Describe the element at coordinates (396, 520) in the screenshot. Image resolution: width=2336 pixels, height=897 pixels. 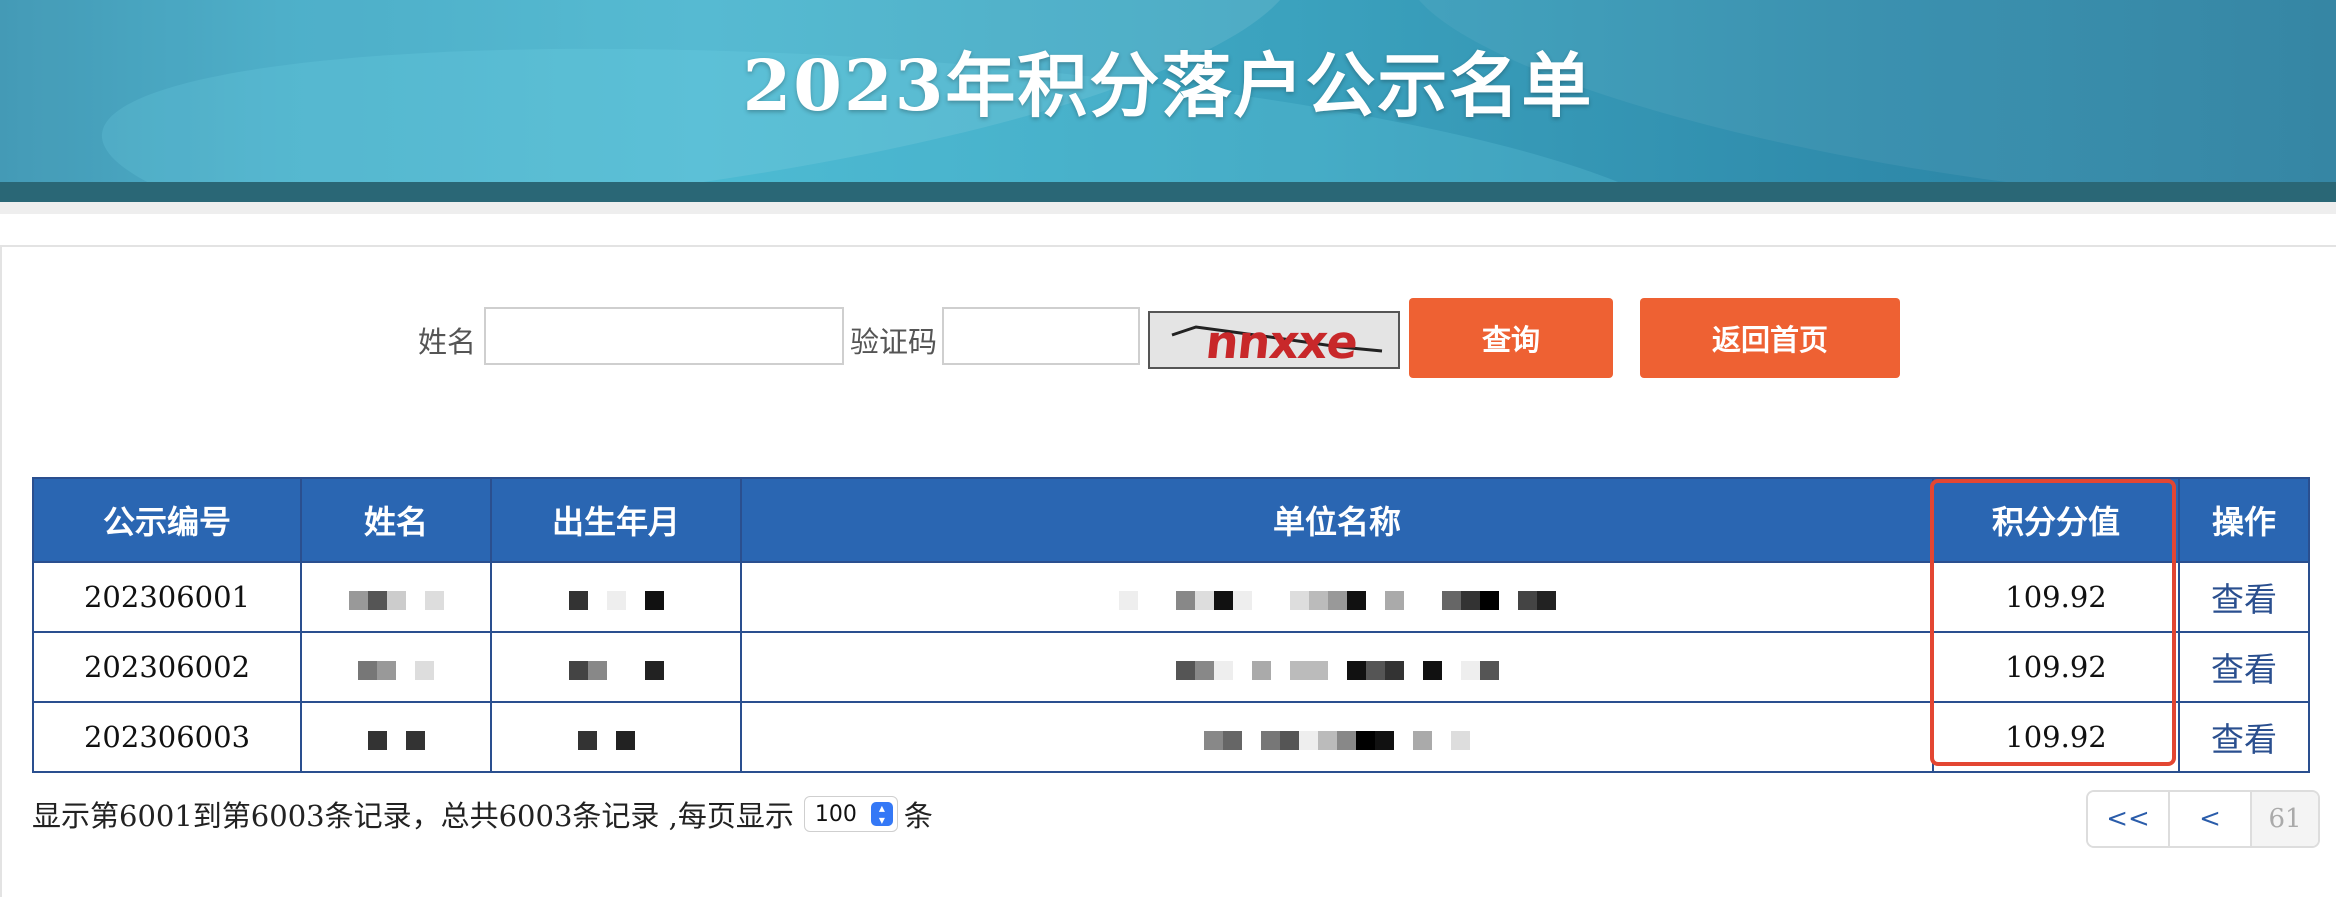
I see `col-header-name: 姓名` at that location.